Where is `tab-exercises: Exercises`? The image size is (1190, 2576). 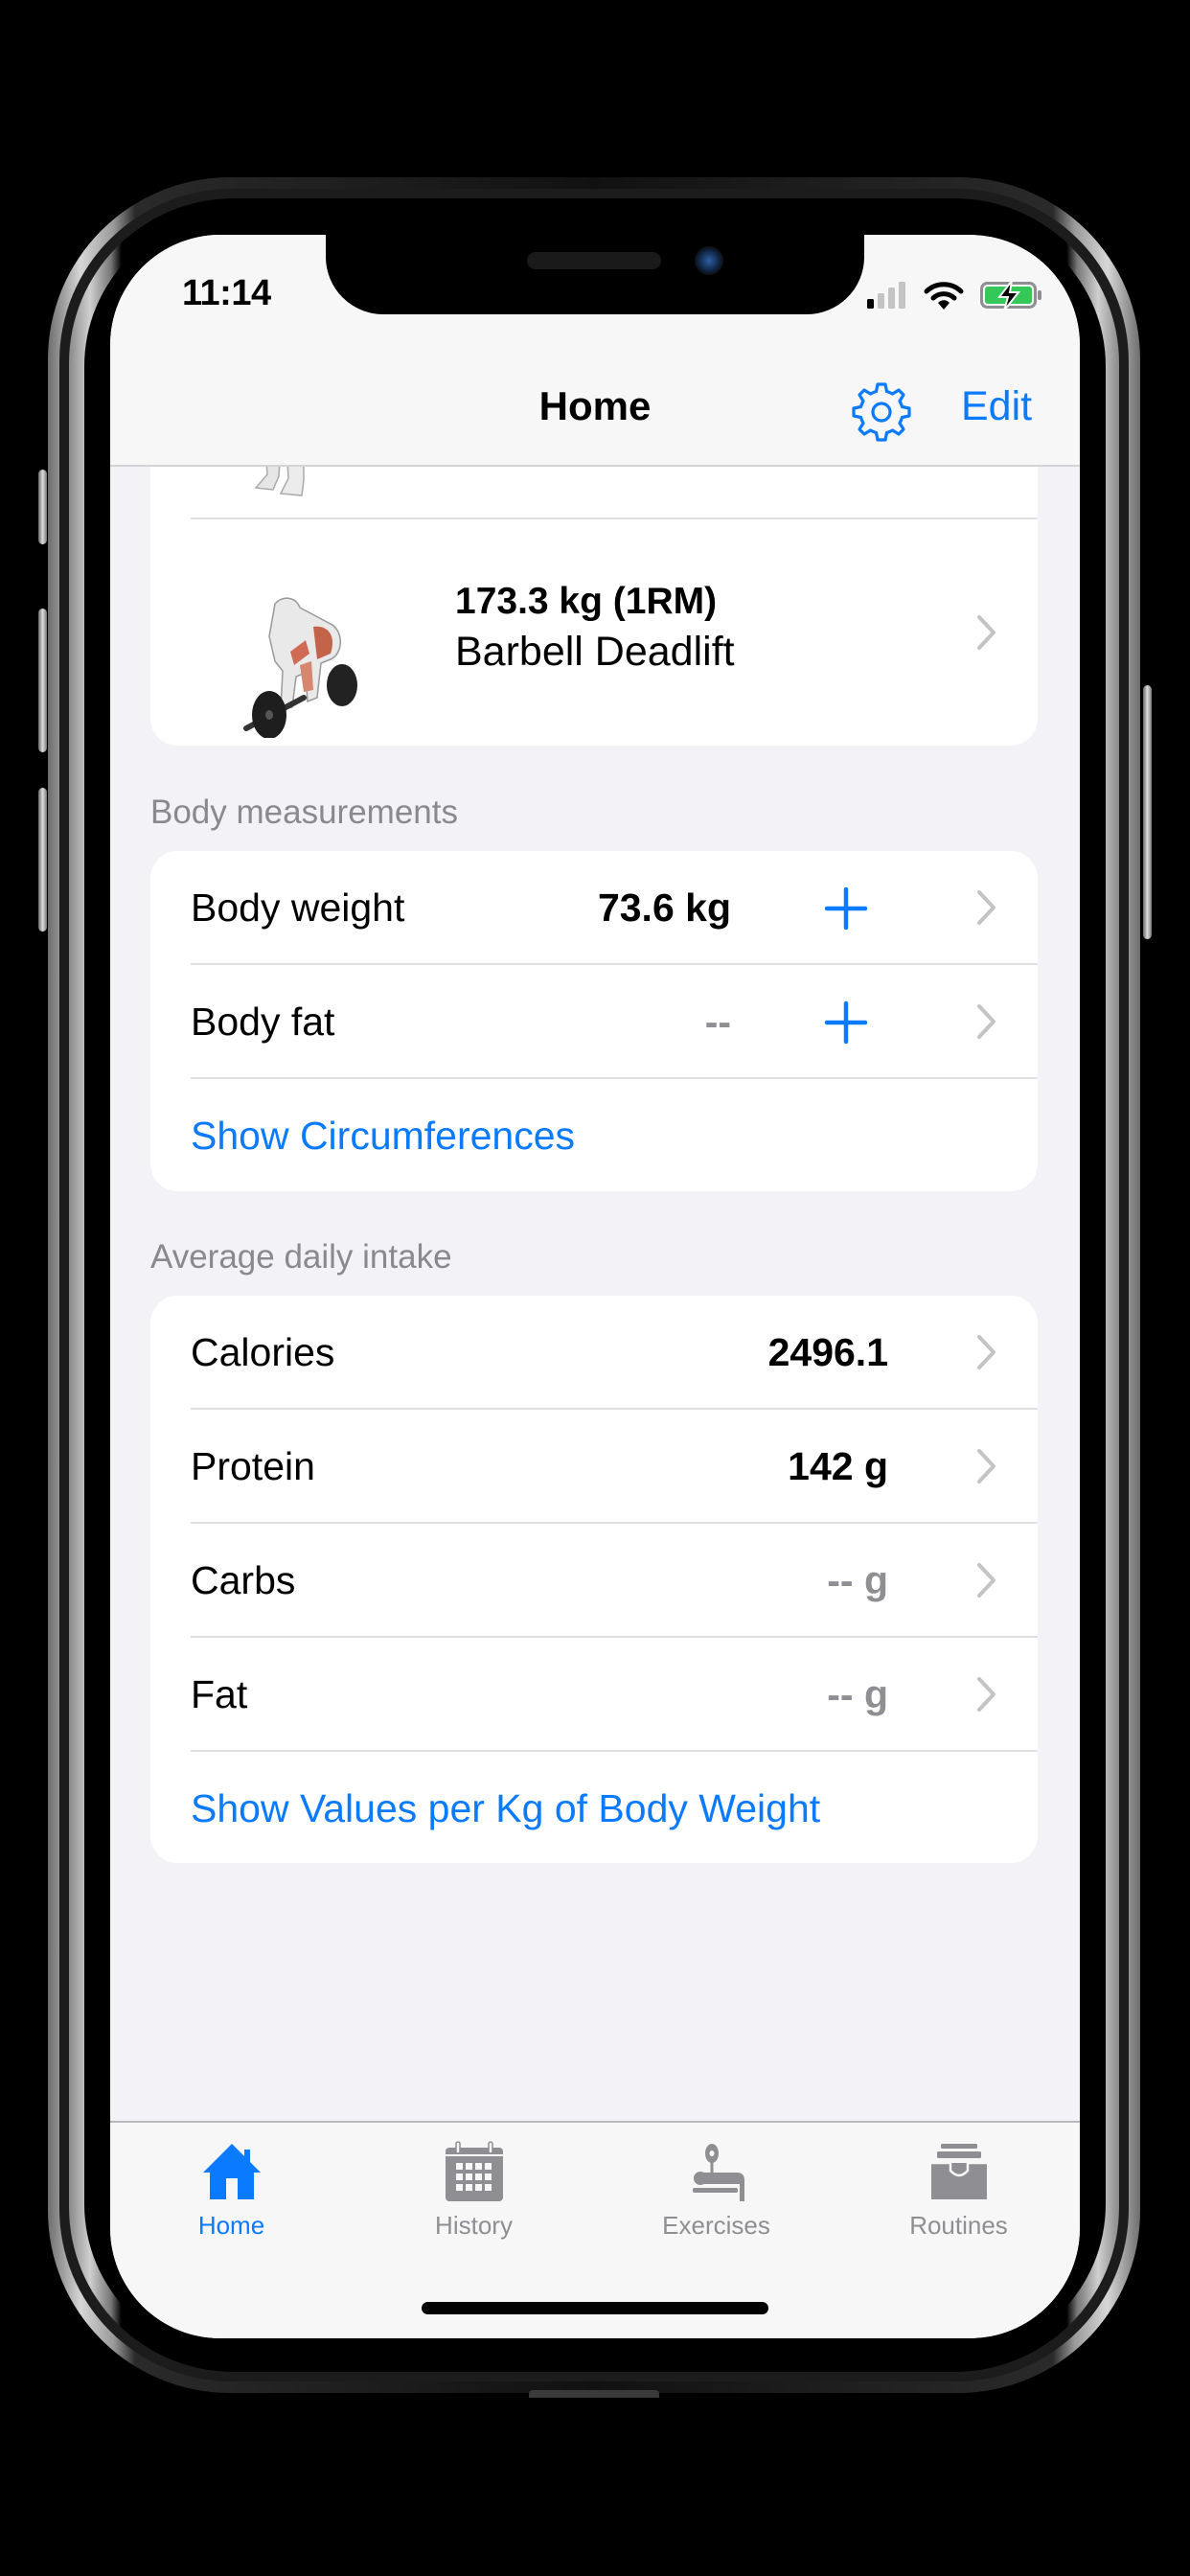 tab-exercises: Exercises is located at coordinates (716, 2190).